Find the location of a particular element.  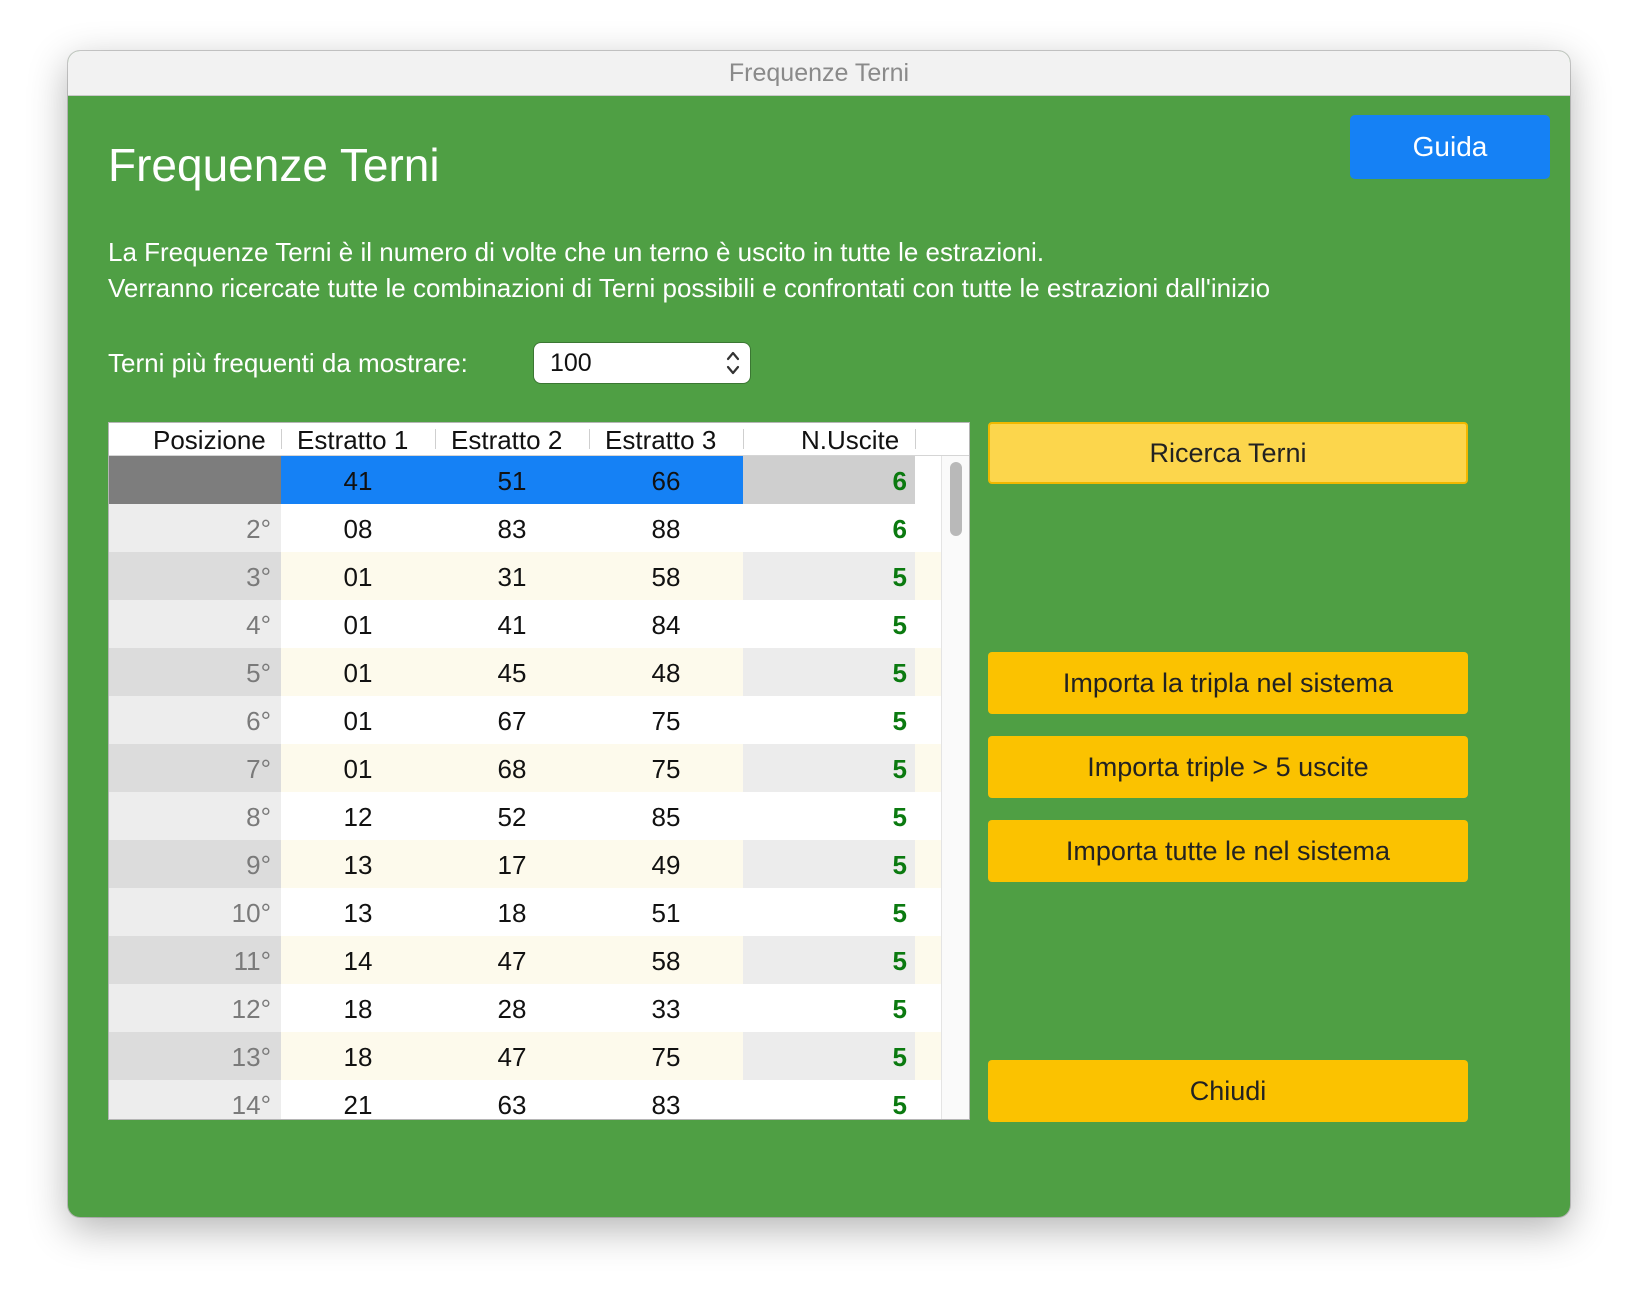

table-cell-e3: 33 is located at coordinates (666, 1008).